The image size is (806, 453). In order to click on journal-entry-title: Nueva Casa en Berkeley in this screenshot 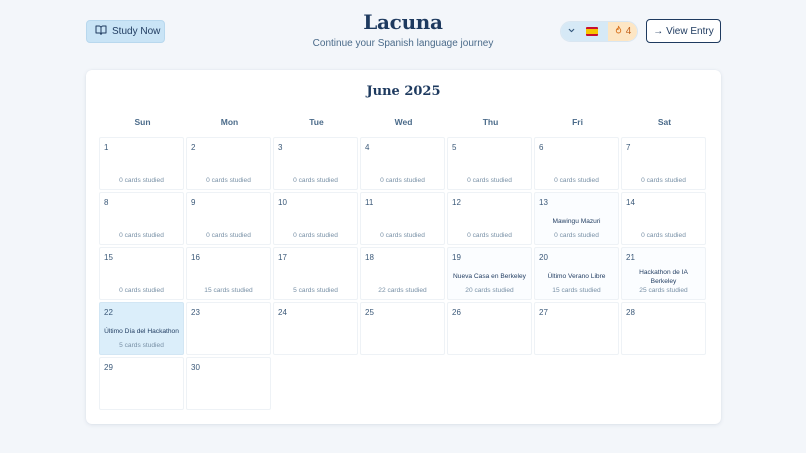, I will do `click(489, 276)`.